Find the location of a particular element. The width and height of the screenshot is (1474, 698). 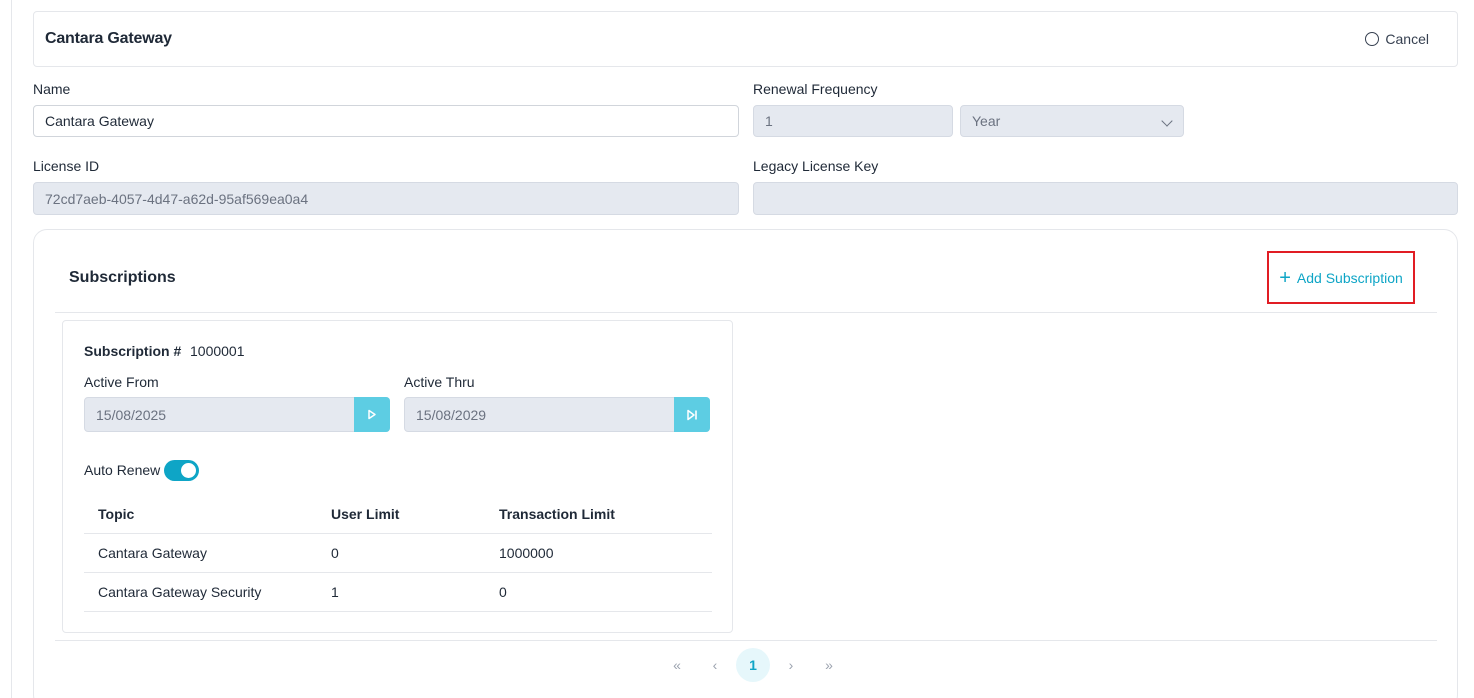

subscription-number-label: Subscription # is located at coordinates (133, 351).